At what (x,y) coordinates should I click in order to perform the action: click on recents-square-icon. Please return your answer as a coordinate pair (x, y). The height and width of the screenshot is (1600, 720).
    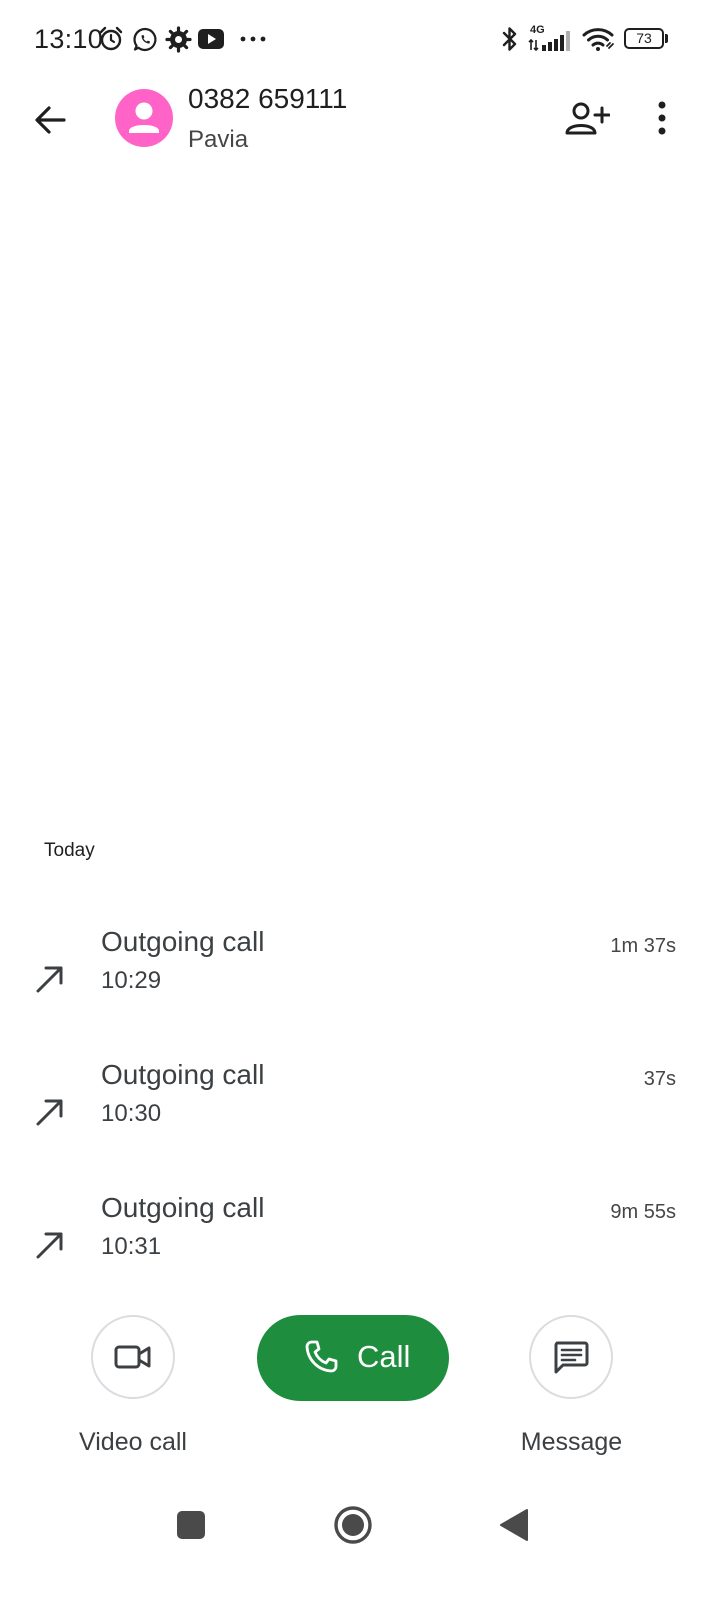
    Looking at the image, I should click on (191, 1525).